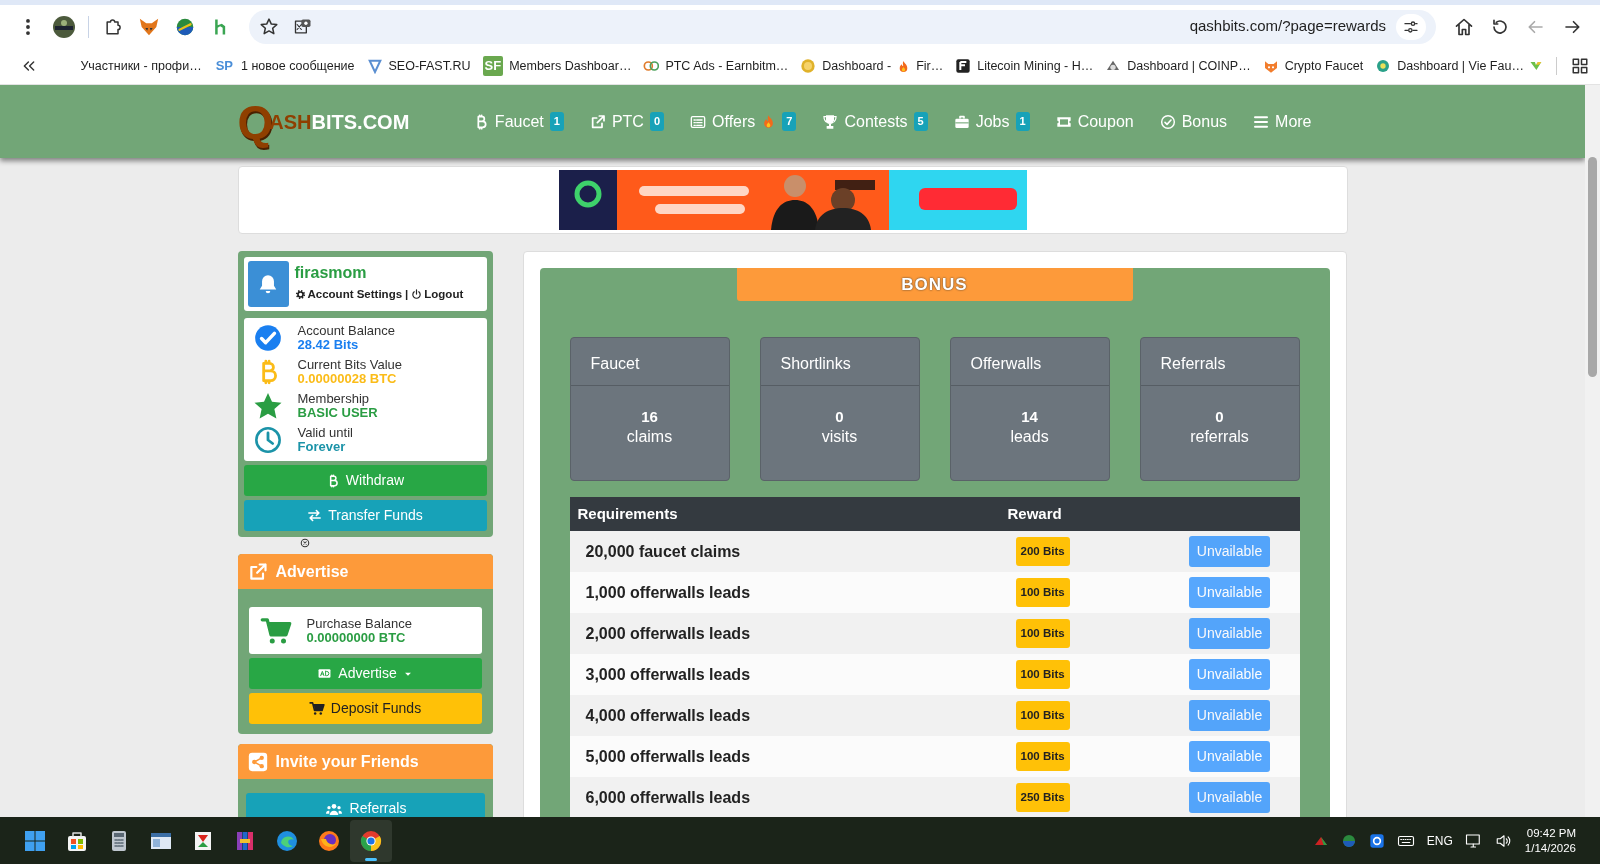  What do you see at coordinates (789, 121) in the screenshot?
I see `count-badge: 7` at bounding box center [789, 121].